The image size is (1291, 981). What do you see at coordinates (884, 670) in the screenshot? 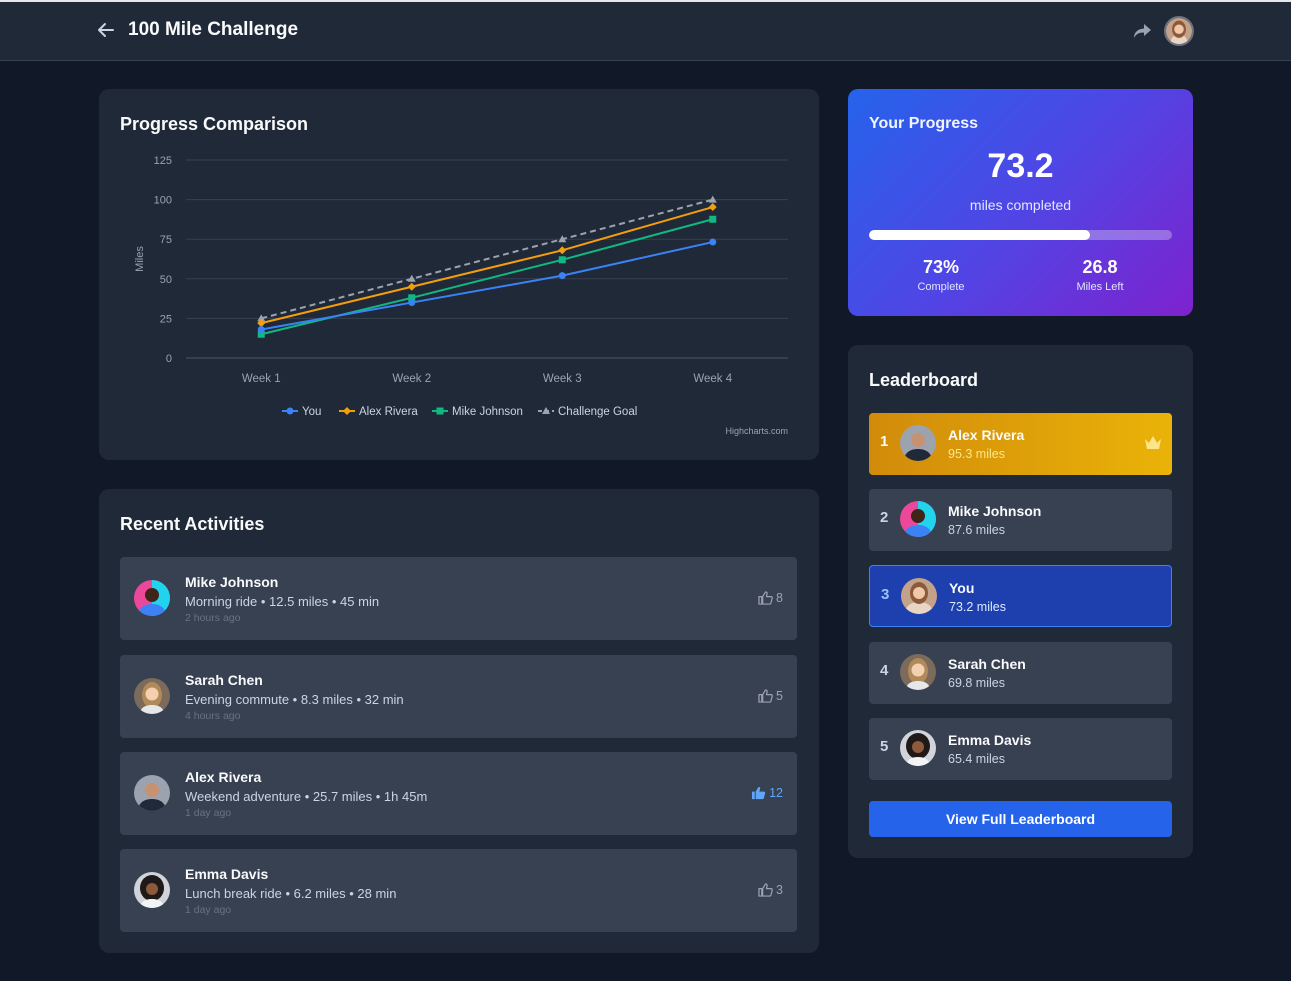
I see `rank-number: 4` at bounding box center [884, 670].